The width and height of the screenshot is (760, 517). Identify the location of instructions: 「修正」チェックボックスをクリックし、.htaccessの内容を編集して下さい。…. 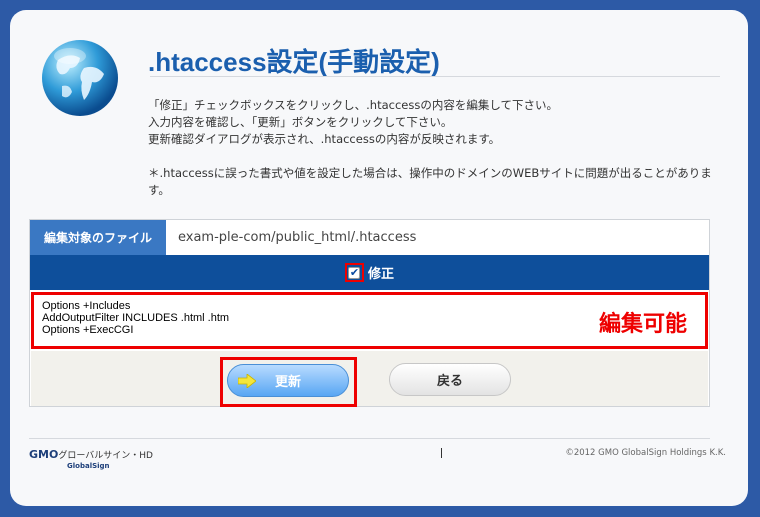
(435, 148).